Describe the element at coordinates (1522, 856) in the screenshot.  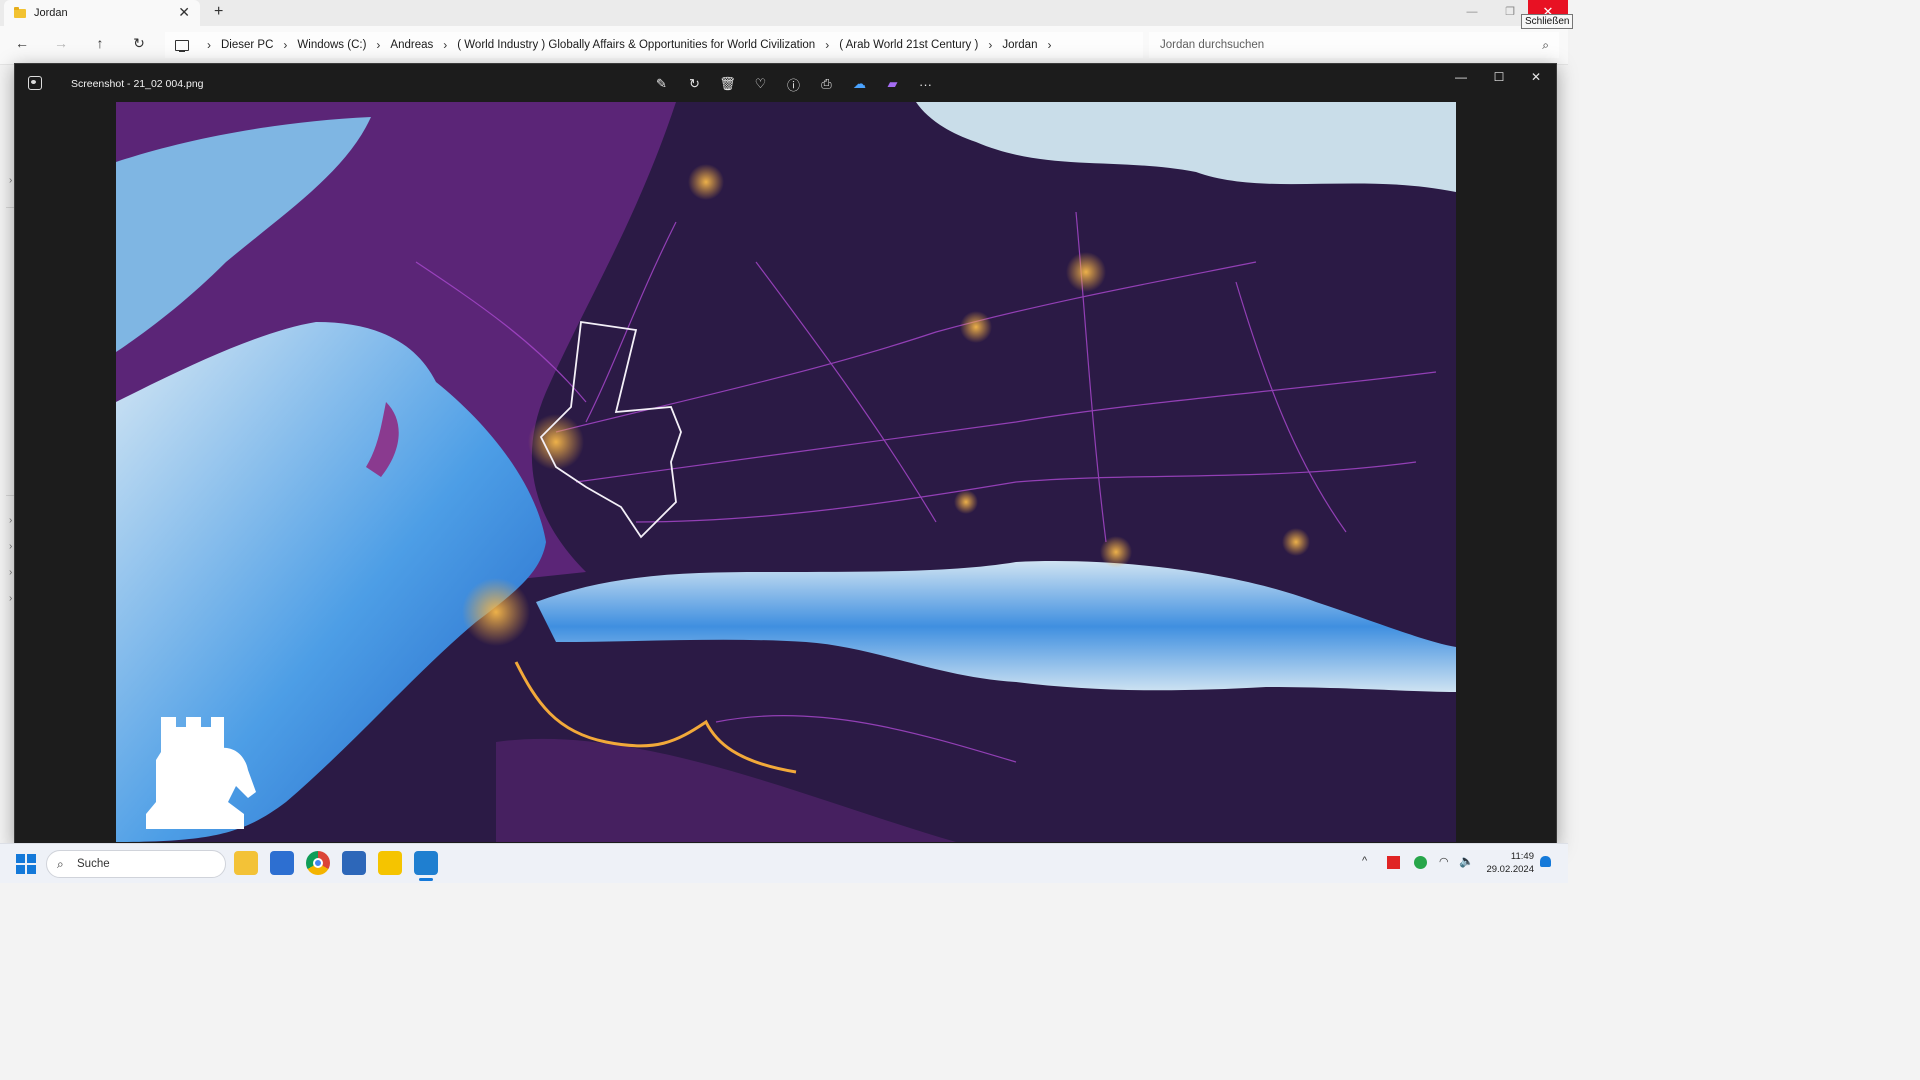
I see `clock-time: 11:49` at that location.